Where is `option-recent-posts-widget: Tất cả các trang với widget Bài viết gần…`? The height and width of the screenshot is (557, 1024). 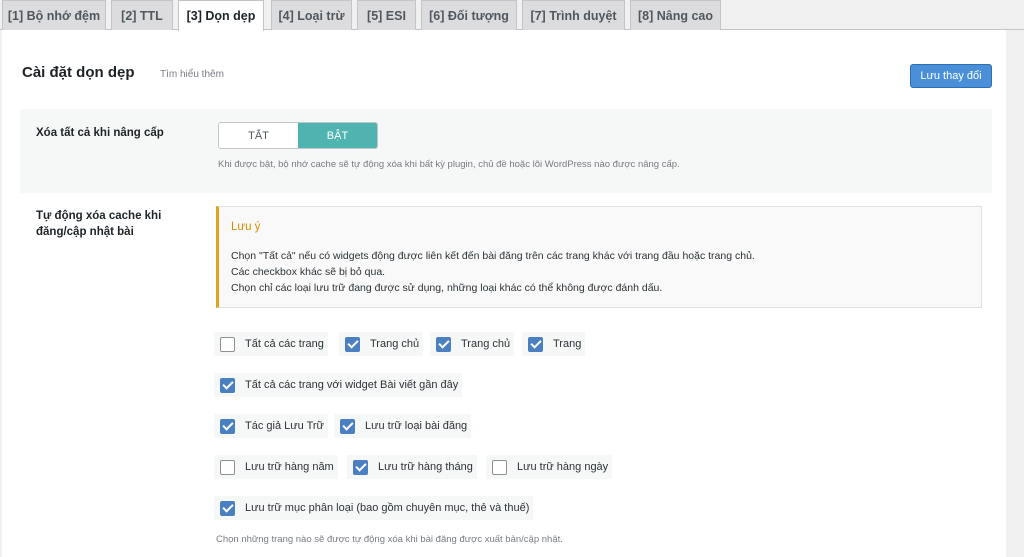 option-recent-posts-widget: Tất cả các trang với widget Bài viết gần… is located at coordinates (338, 385).